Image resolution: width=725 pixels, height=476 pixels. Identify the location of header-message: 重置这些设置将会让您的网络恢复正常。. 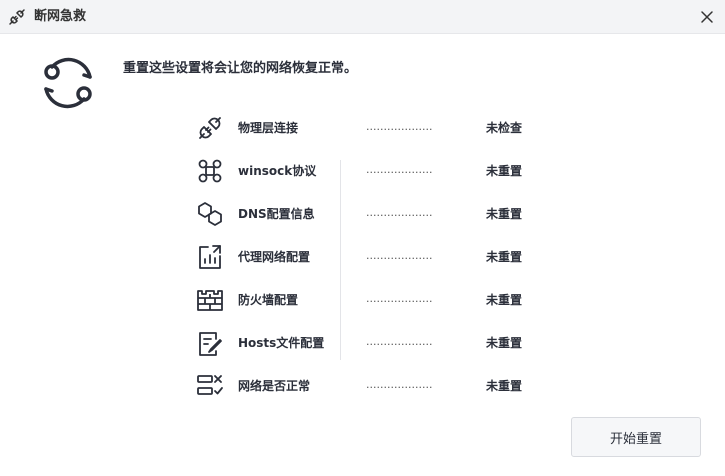
(240, 68).